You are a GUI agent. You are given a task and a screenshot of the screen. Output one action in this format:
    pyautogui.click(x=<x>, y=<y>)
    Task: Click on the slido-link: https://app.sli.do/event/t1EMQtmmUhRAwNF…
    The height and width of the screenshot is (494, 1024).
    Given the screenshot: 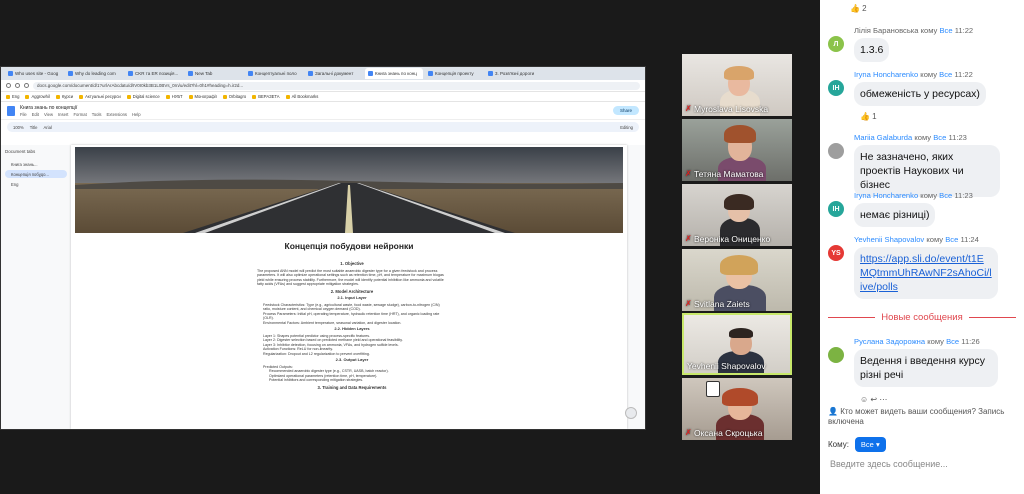 What is the action you would take?
    pyautogui.click(x=926, y=273)
    